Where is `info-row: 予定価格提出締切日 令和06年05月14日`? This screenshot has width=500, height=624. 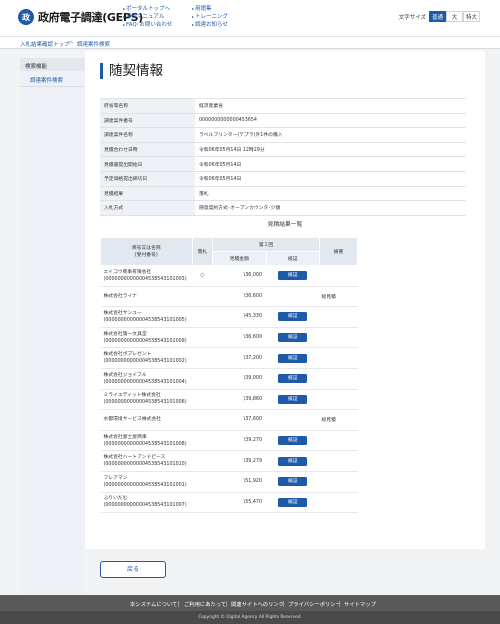 info-row: 予定価格提出締切日 令和06年05月14日 is located at coordinates (283, 178).